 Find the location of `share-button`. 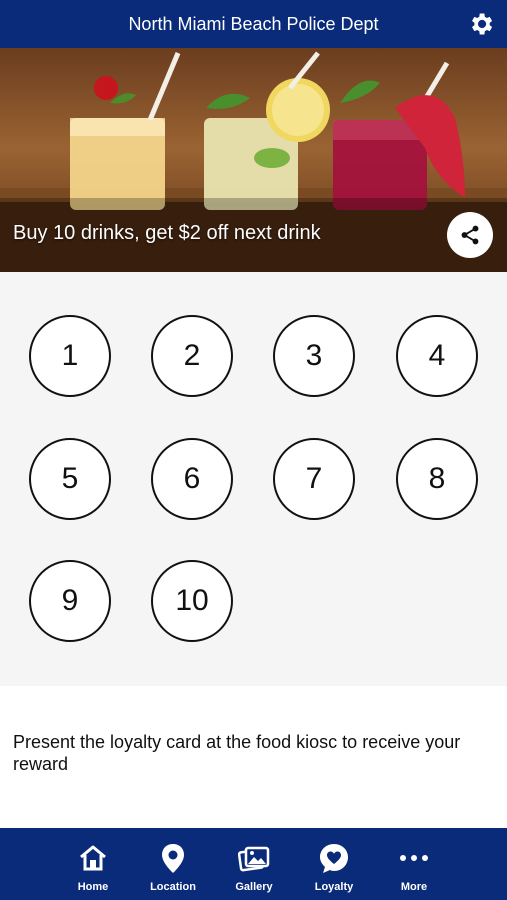

share-button is located at coordinates (470, 235).